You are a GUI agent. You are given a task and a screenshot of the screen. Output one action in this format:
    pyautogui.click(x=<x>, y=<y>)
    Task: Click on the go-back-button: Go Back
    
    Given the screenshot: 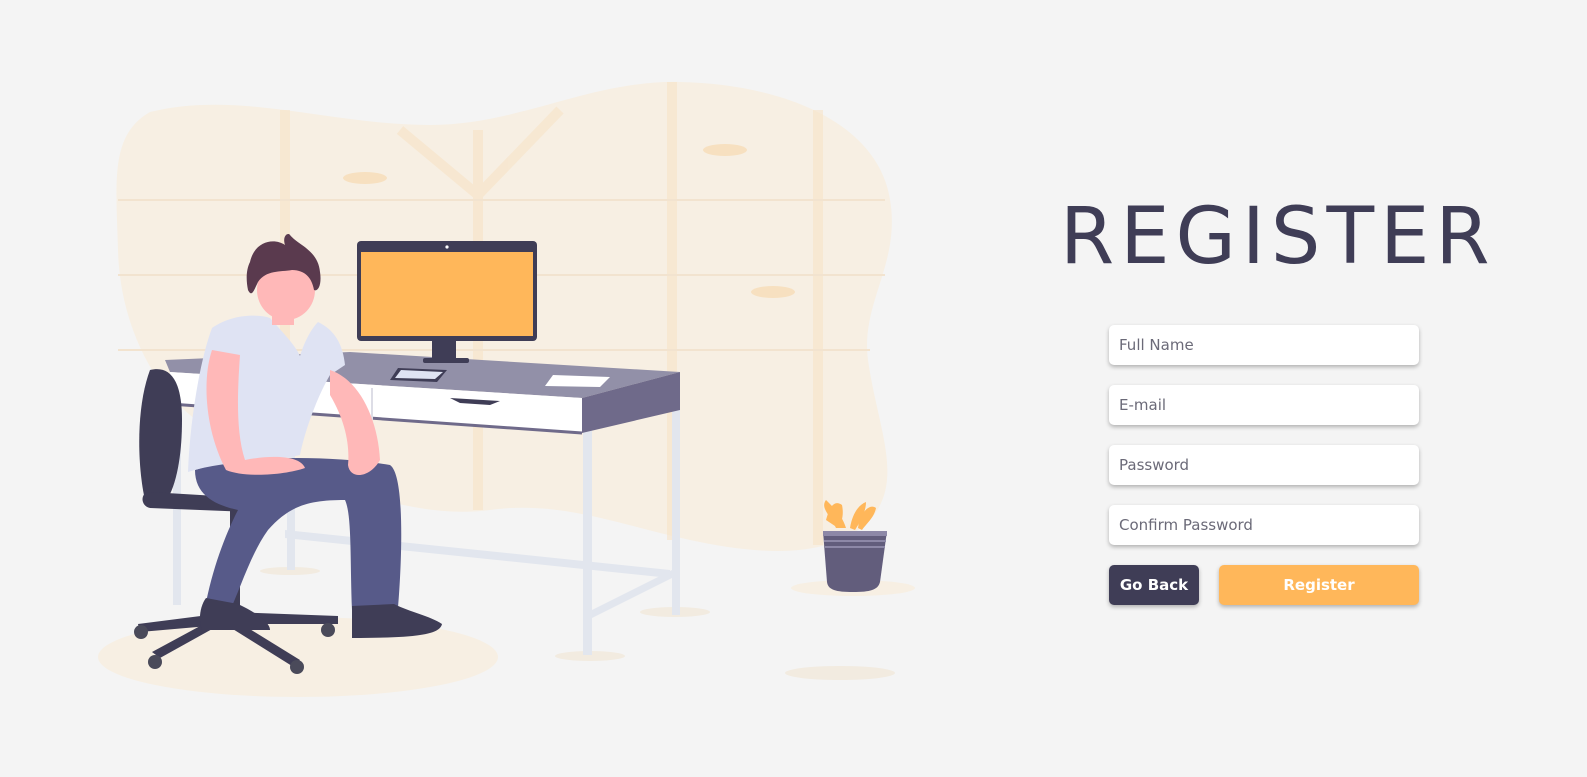 What is the action you would take?
    pyautogui.click(x=1154, y=585)
    